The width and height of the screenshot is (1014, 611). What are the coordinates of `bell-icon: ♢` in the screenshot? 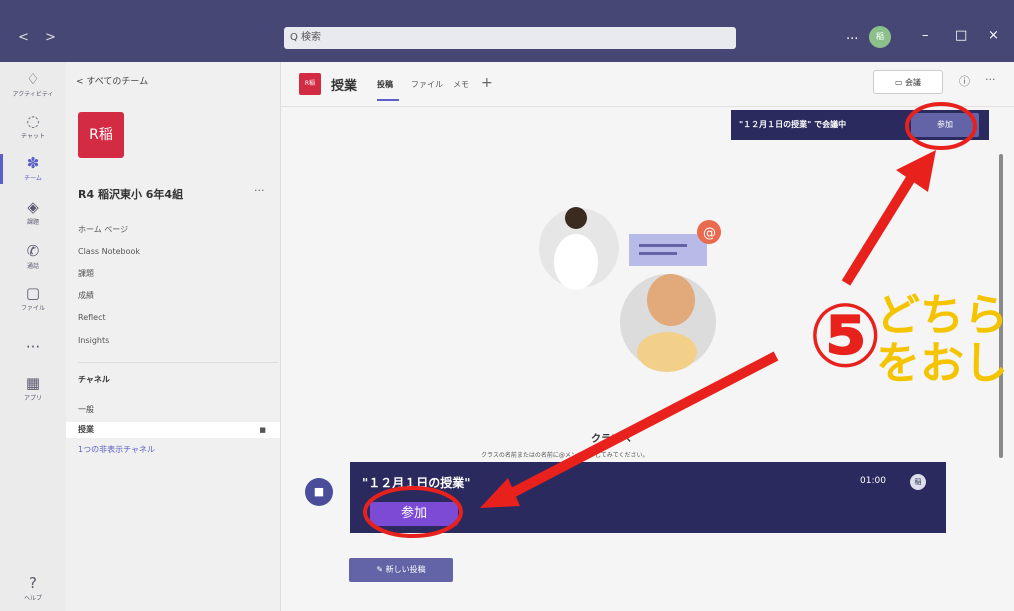 It's located at (33, 79).